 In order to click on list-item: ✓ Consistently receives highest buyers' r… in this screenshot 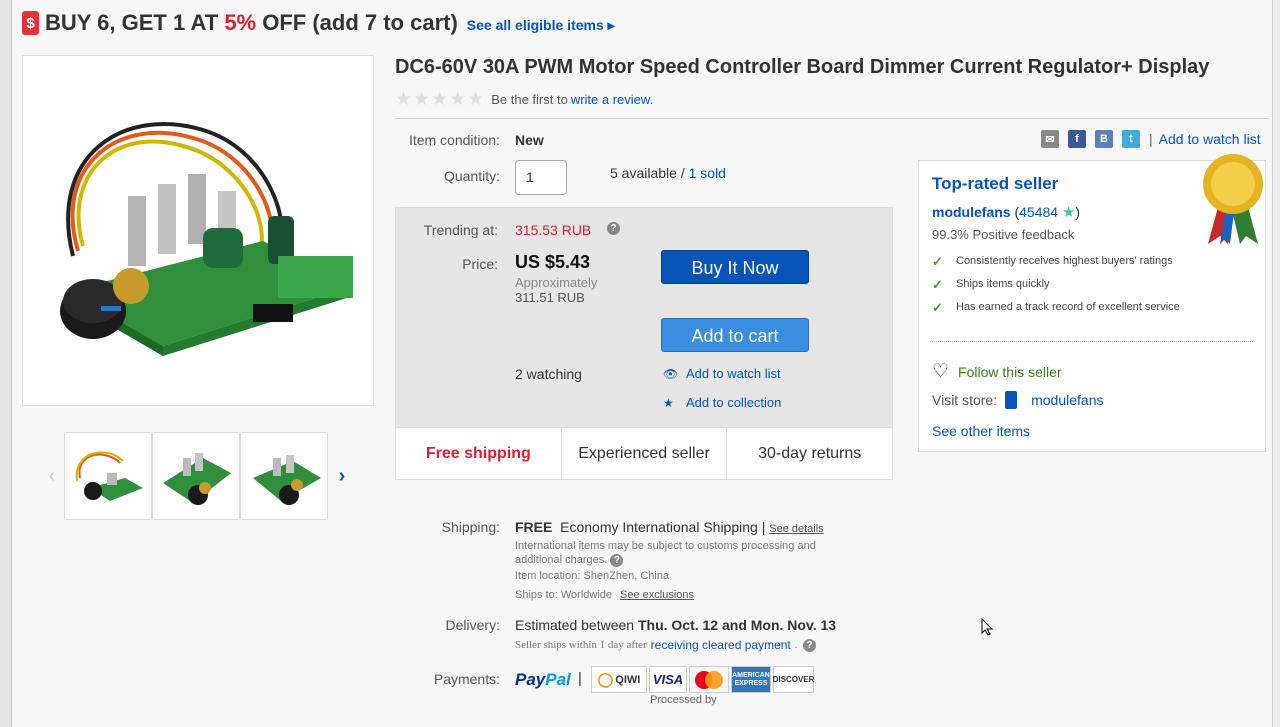, I will do `click(1052, 261)`.